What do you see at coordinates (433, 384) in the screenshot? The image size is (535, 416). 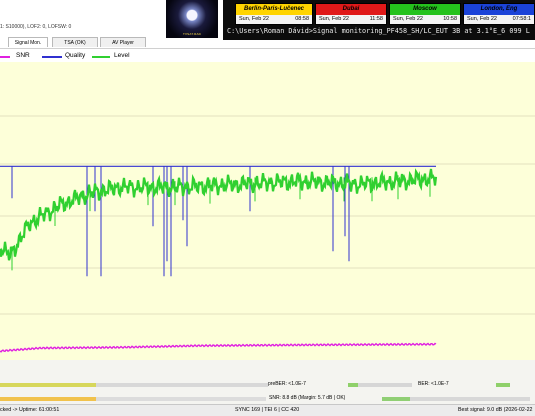 I see `ber-status: BER: <1.0E-7` at bounding box center [433, 384].